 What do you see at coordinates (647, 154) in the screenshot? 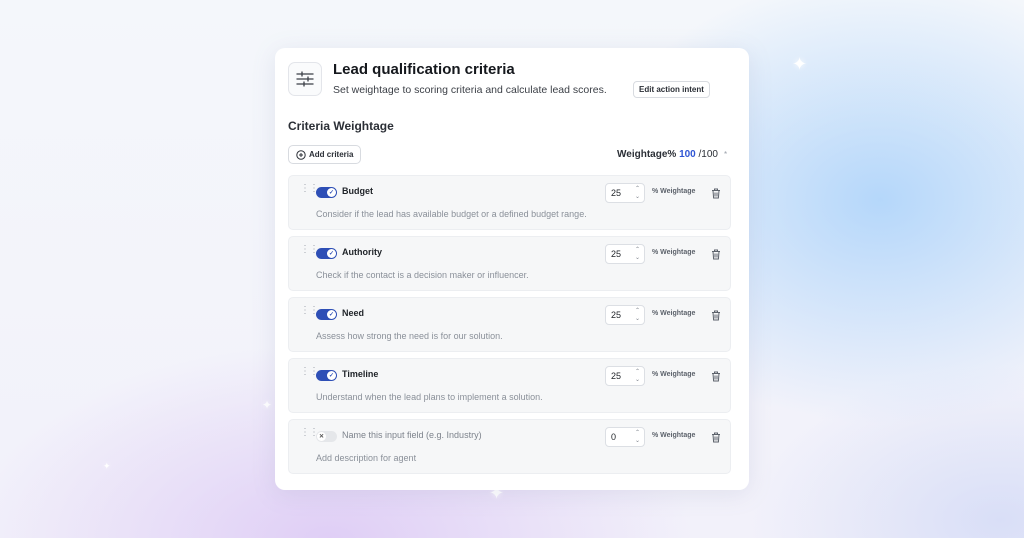
I see `weightage-label: Weightage%` at bounding box center [647, 154].